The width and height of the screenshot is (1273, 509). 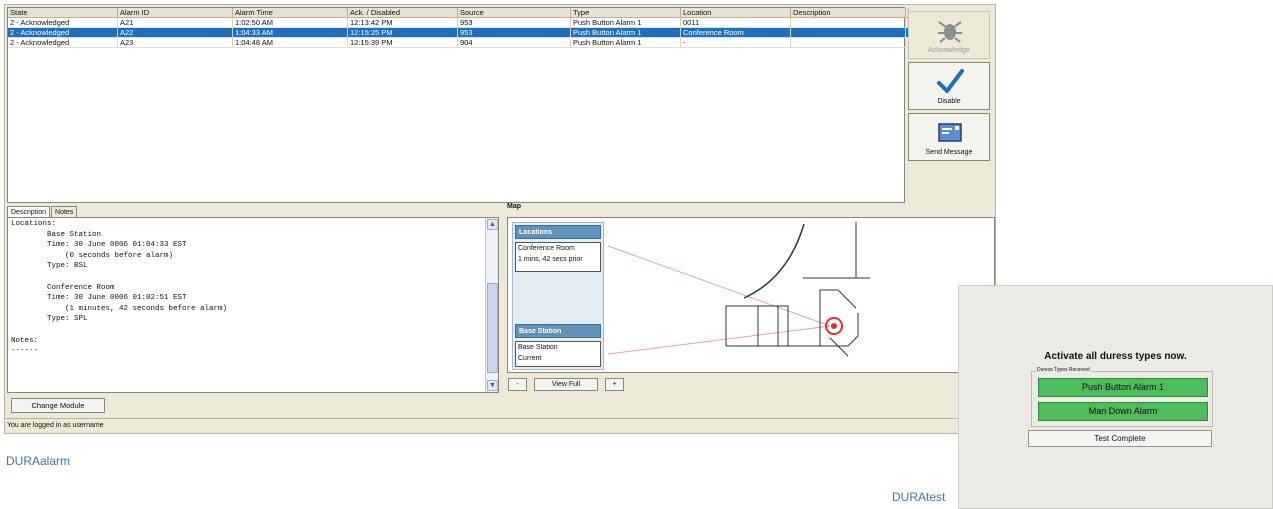 I want to click on duress-group-label: Duress Types Received, so click(x=1063, y=370).